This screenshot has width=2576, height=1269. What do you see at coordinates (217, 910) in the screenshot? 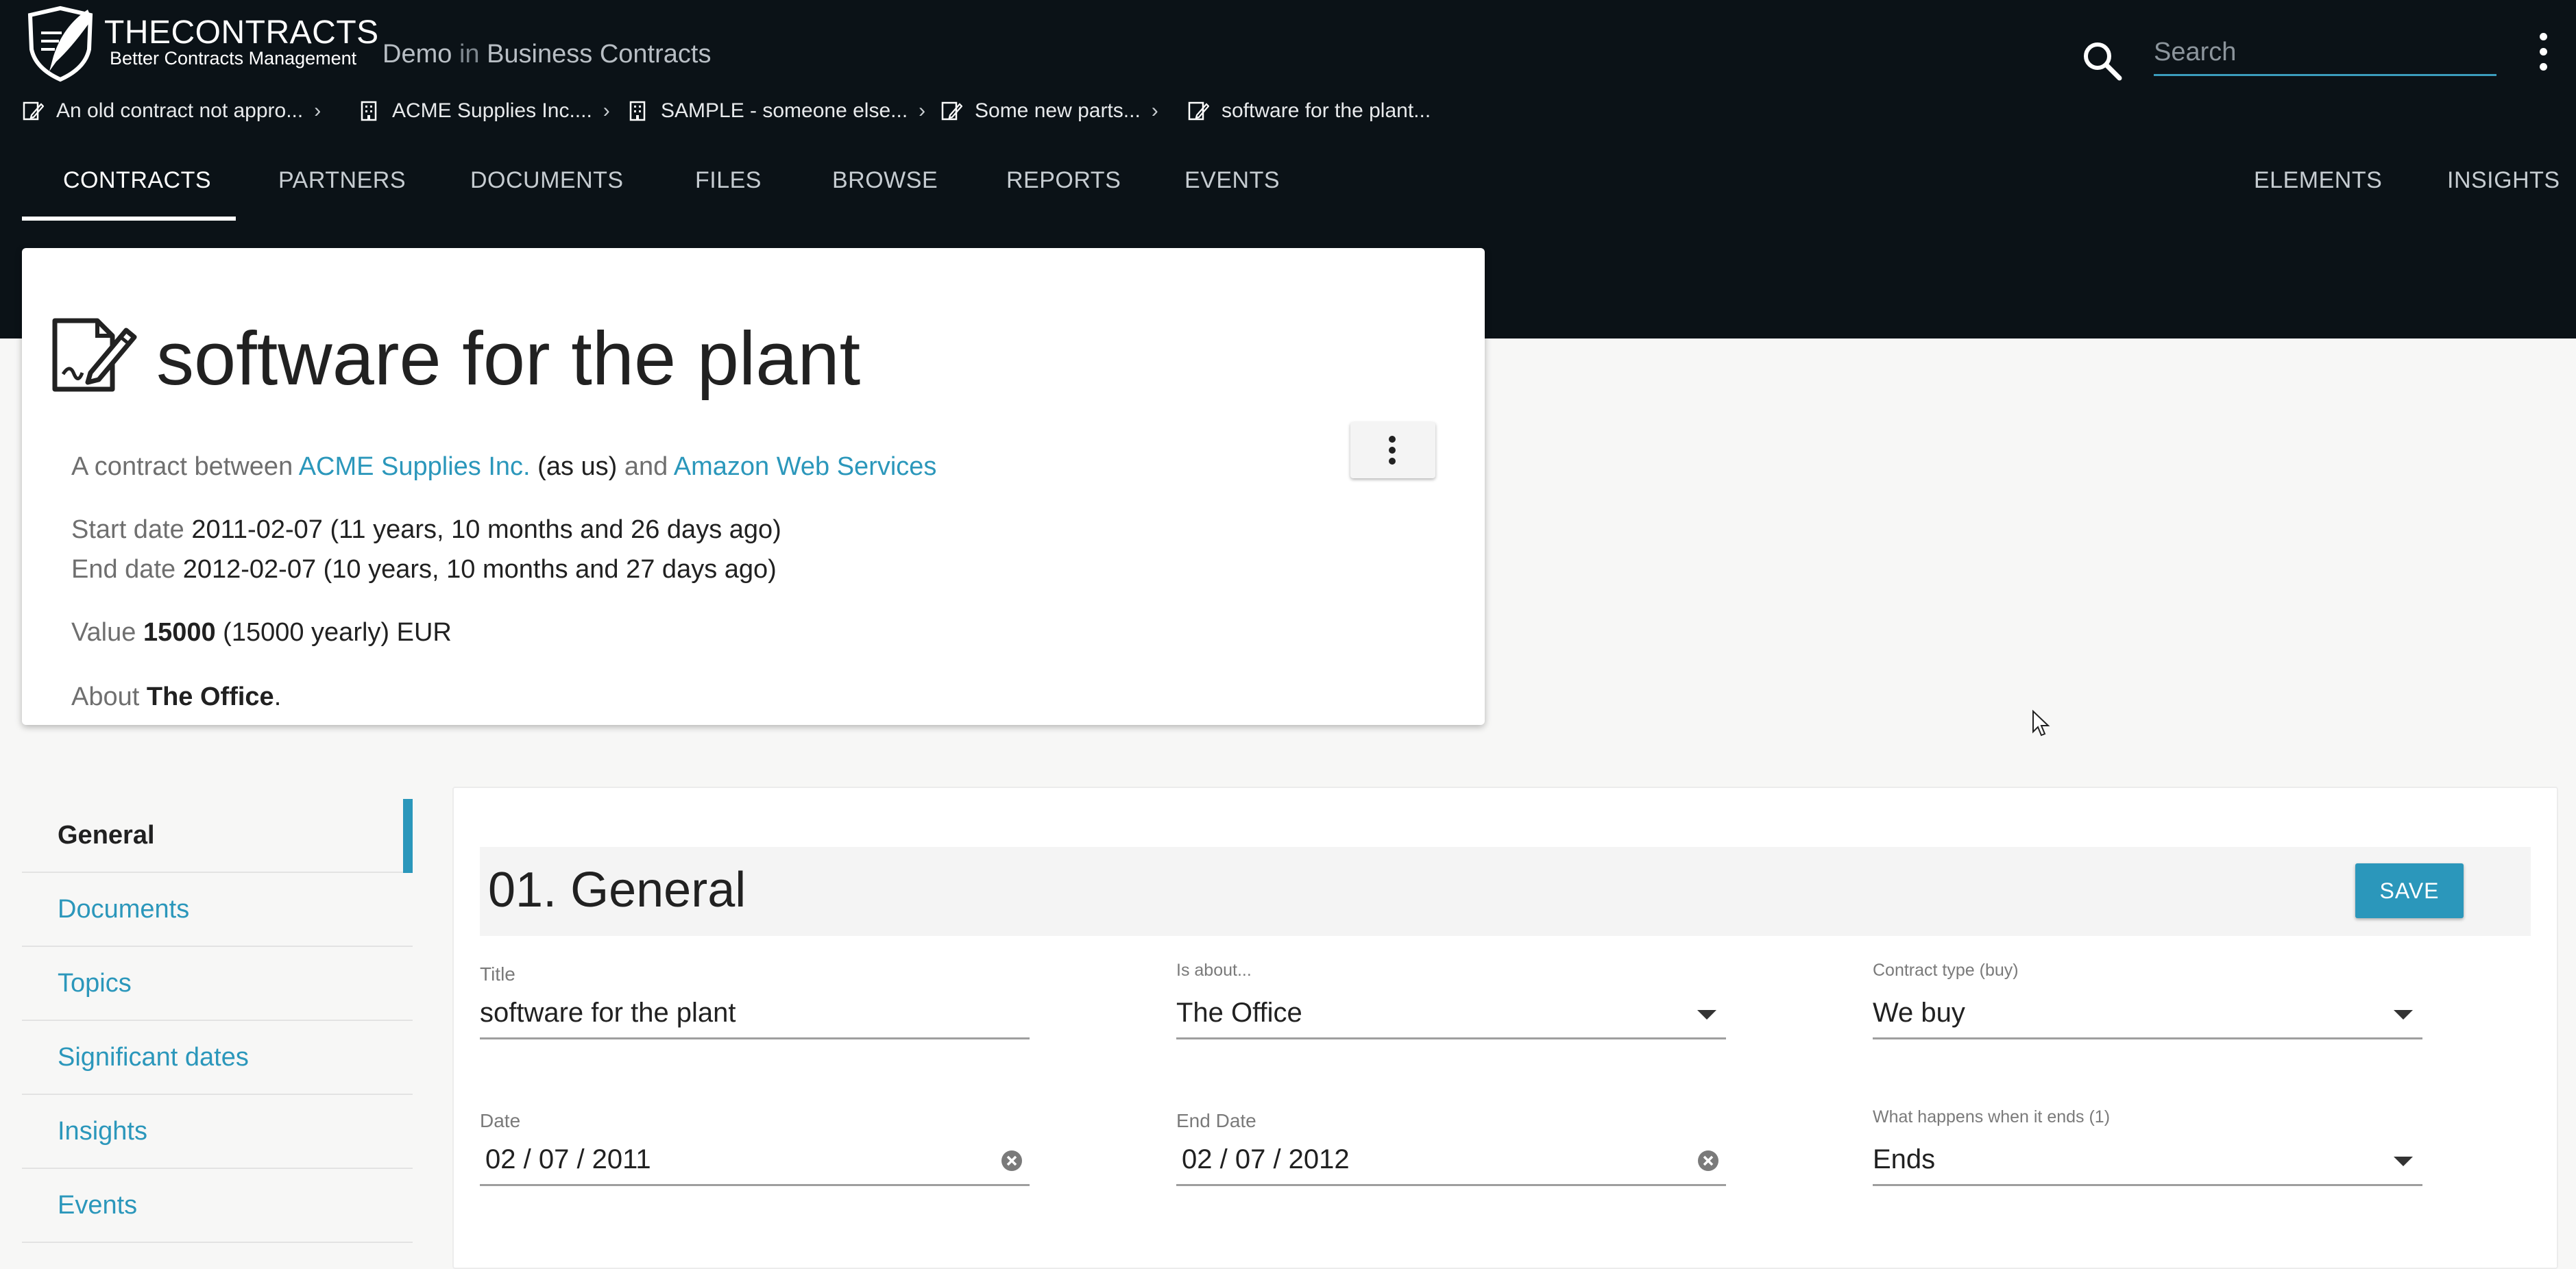
I see `sidebar-item-documents: Documents` at bounding box center [217, 910].